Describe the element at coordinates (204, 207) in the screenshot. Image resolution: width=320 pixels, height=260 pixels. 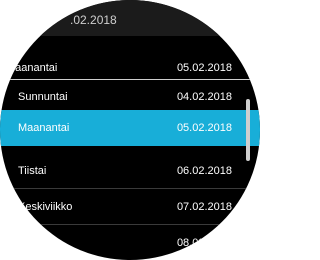
I see `list-item-date: 07.02.2018` at that location.